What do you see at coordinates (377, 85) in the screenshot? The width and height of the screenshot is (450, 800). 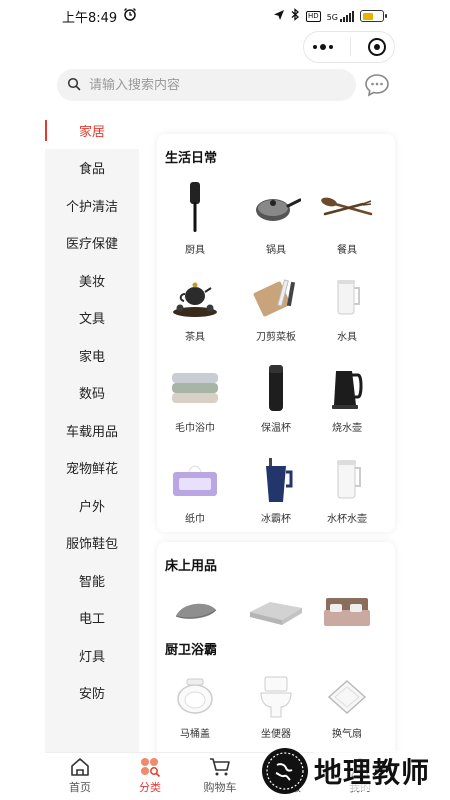 I see `message-icon` at bounding box center [377, 85].